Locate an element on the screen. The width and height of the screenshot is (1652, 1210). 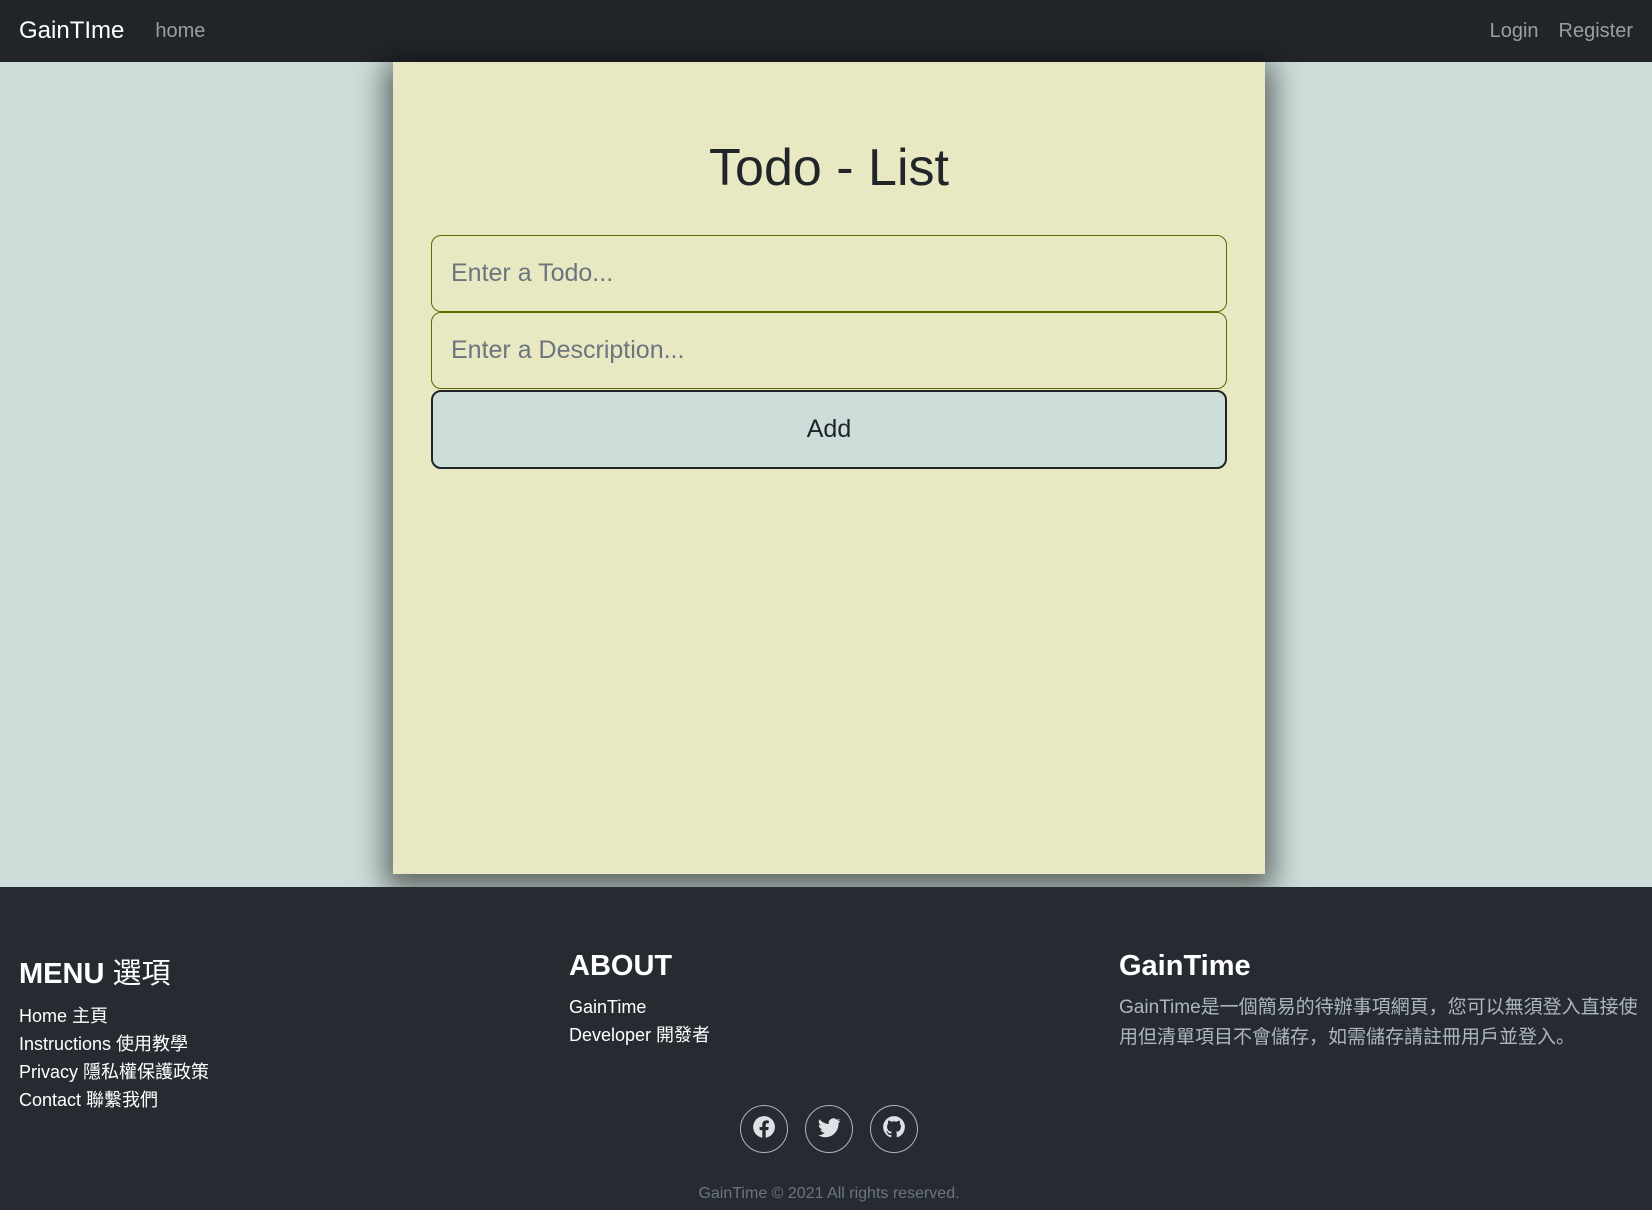
add-button: Add is located at coordinates (829, 429).